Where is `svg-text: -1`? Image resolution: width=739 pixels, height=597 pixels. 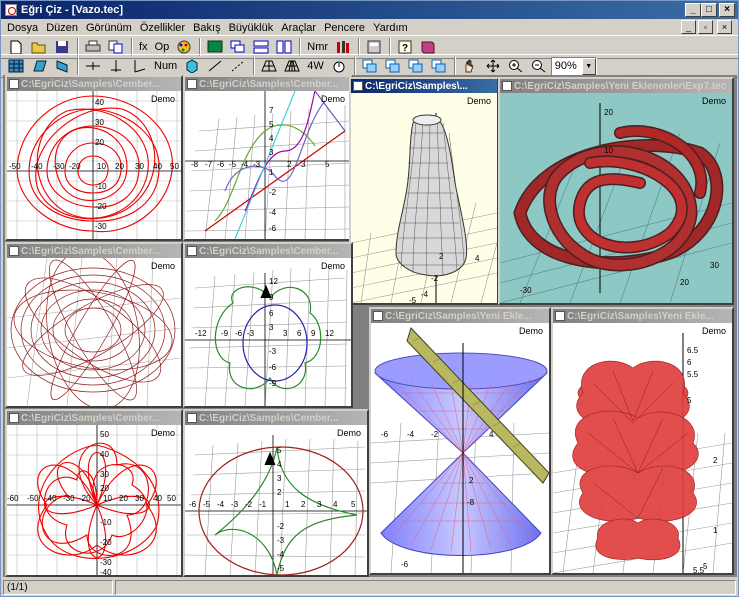
svg-text: -1 is located at coordinates (263, 504).